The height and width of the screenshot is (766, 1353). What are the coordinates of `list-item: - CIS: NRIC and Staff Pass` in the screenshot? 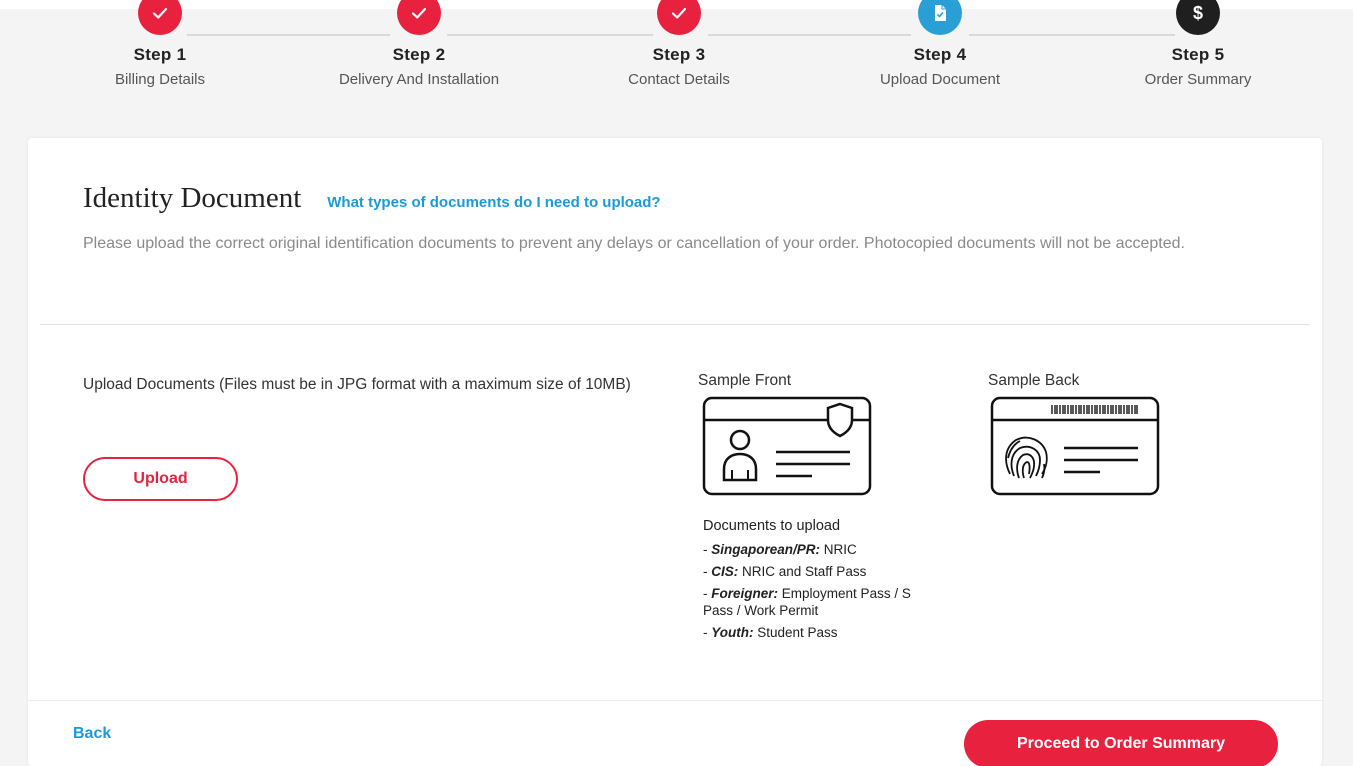 It's located at (785, 571).